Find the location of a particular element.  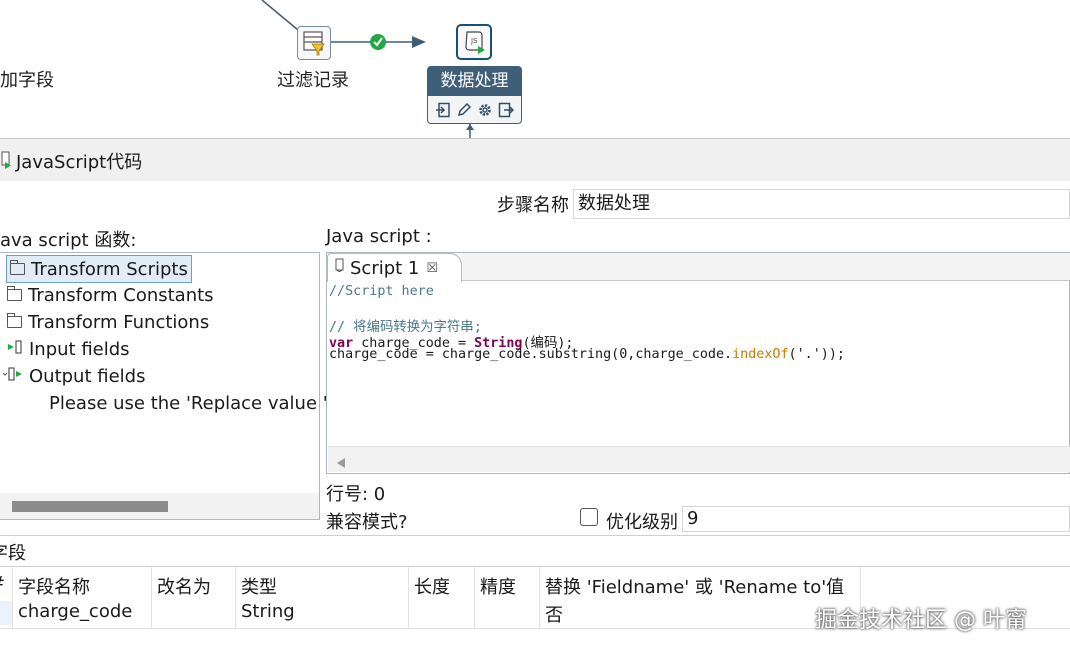

node-label-filter-rows: 过滤记录 is located at coordinates (313, 79).